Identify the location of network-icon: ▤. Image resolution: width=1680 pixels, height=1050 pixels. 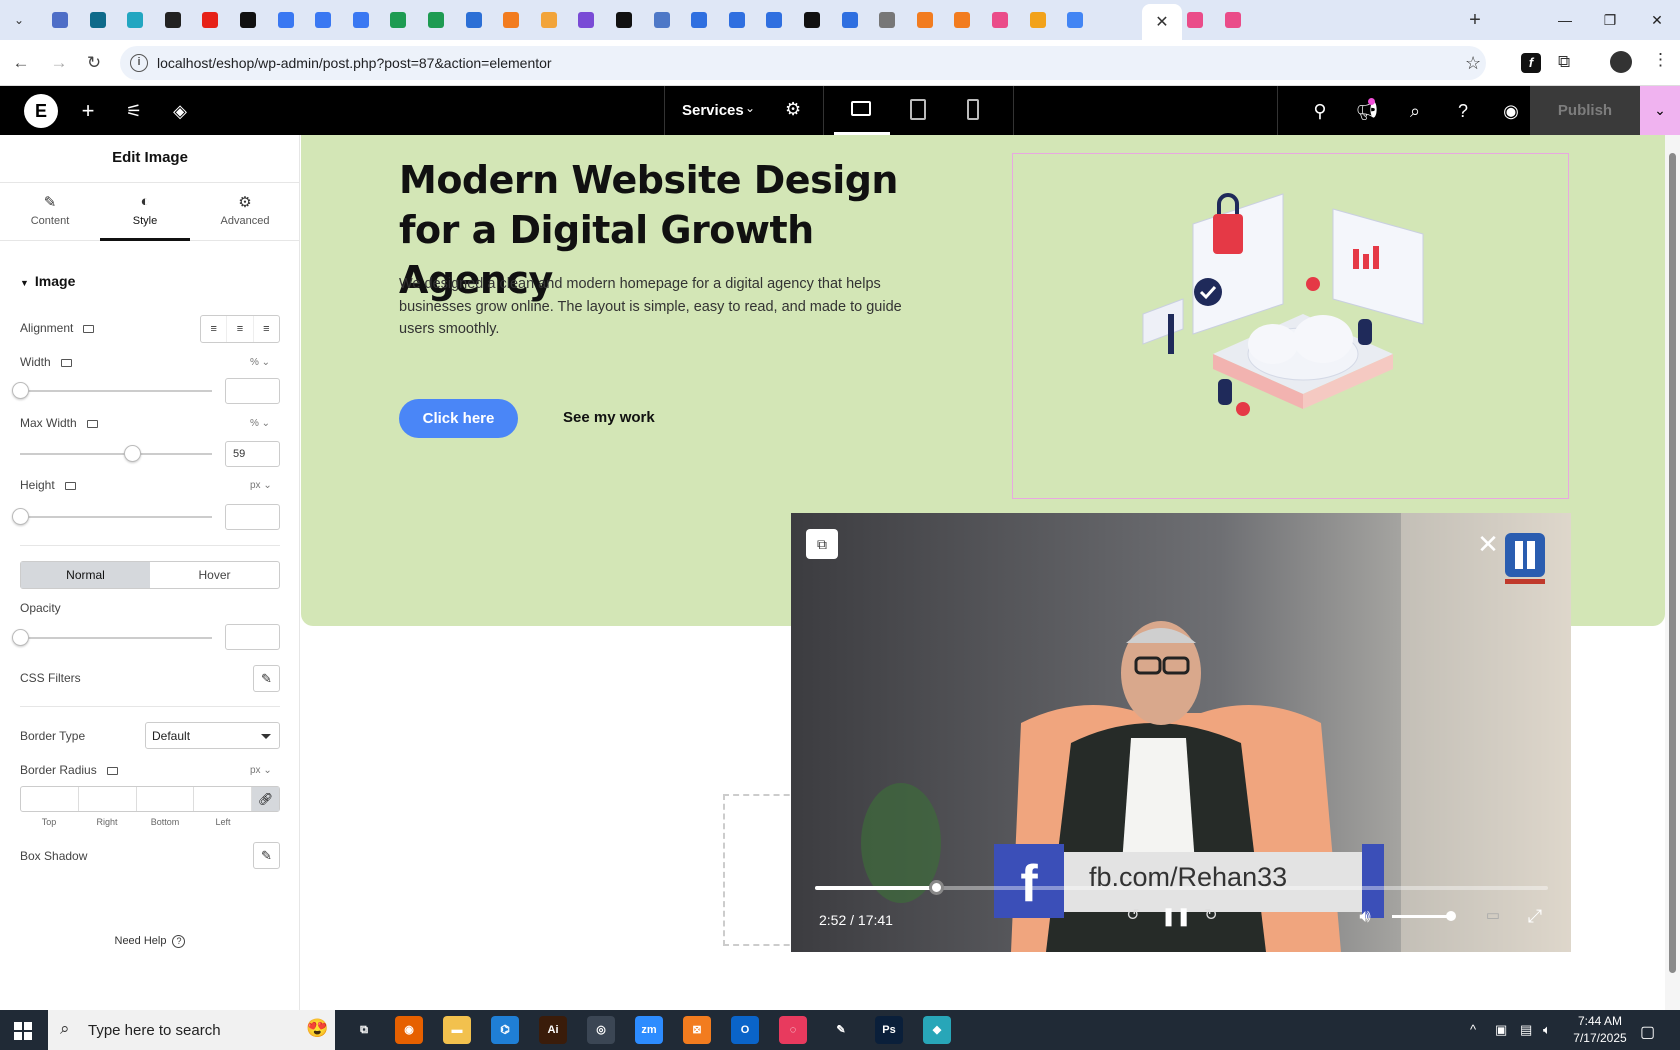
(1526, 1030).